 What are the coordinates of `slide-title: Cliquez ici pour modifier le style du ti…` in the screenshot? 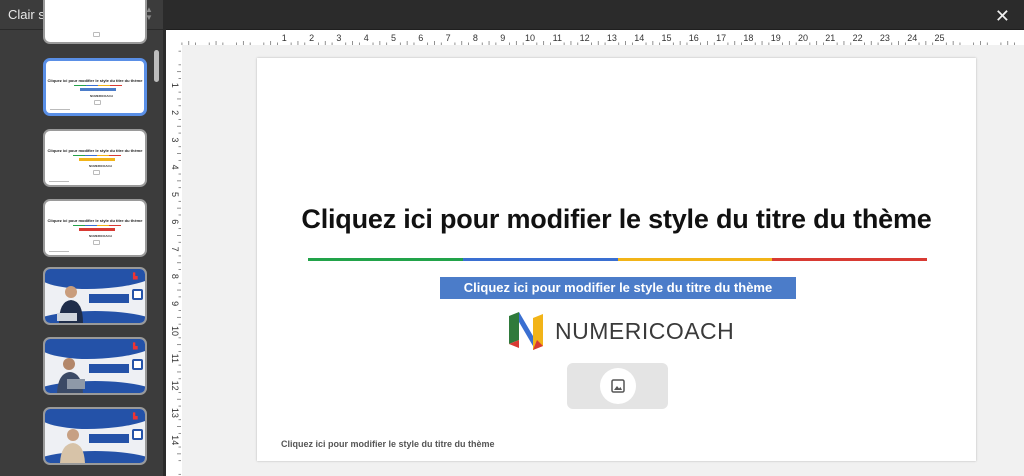 It's located at (616, 219).